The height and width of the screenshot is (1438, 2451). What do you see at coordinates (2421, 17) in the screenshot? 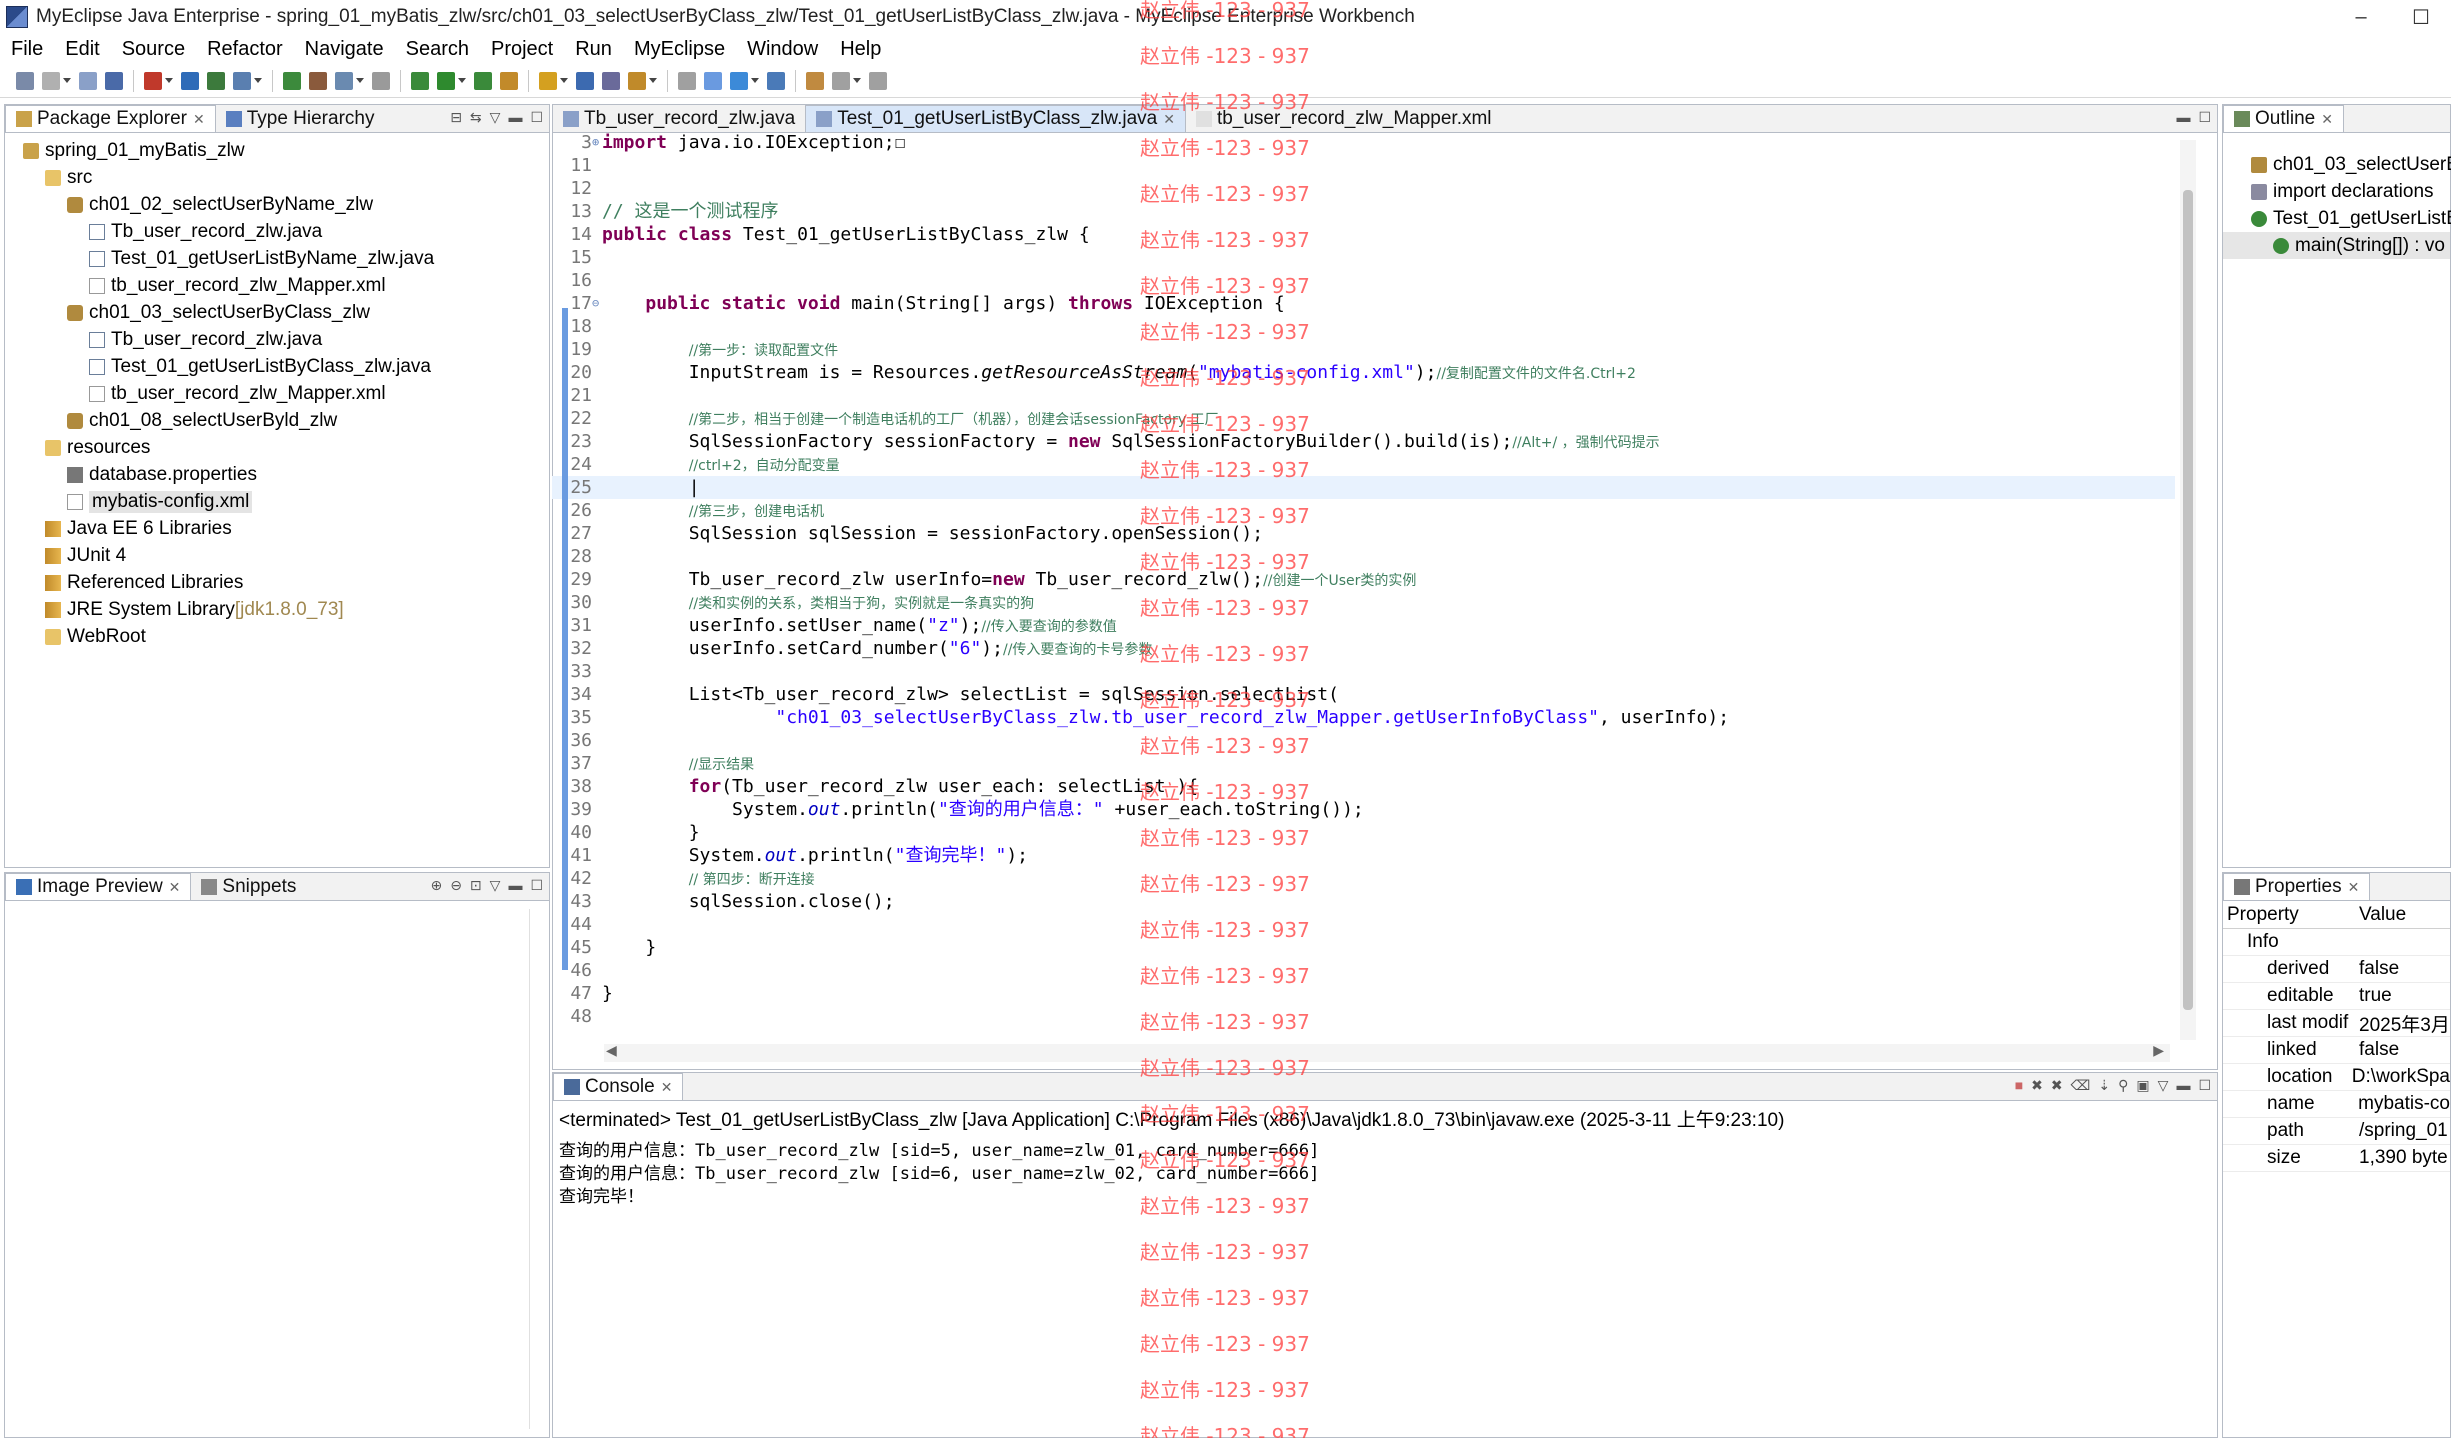
I see `maximize-button: ☐` at bounding box center [2421, 17].